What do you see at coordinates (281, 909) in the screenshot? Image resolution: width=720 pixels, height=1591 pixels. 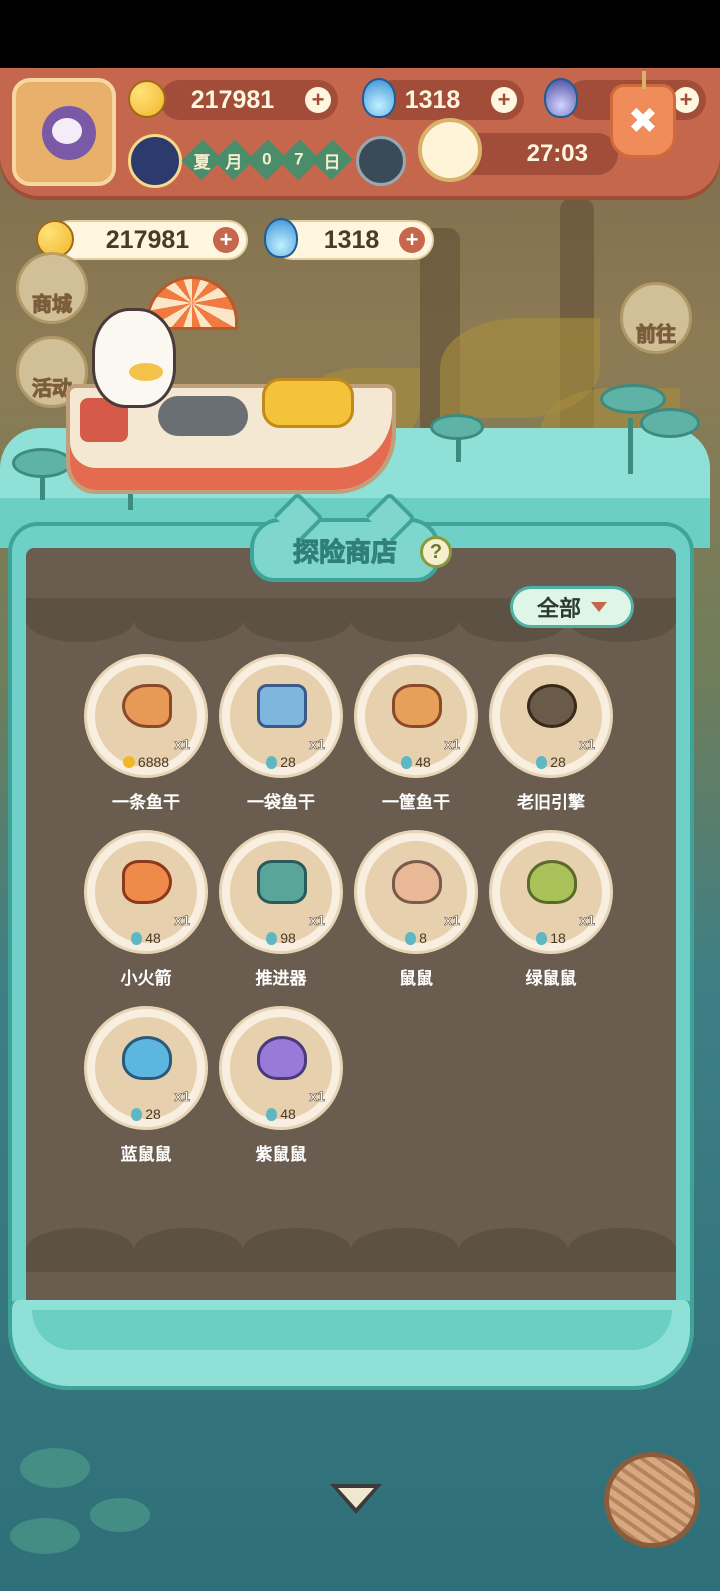 I see `shop-item: x1 98 推进器` at bounding box center [281, 909].